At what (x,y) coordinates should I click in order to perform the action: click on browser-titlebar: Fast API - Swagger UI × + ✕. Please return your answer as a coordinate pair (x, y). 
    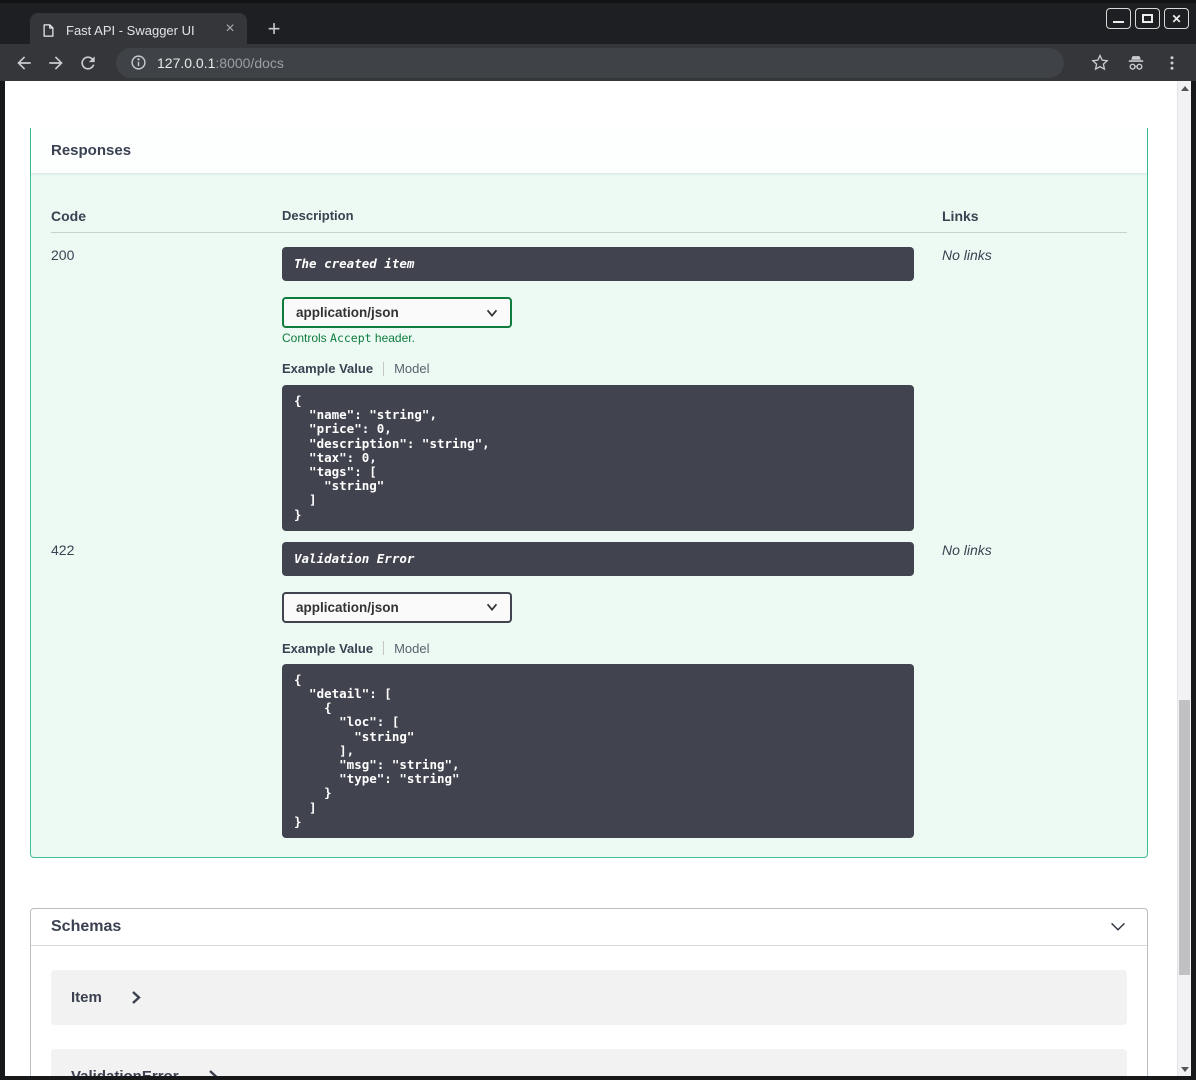
    Looking at the image, I should click on (598, 23).